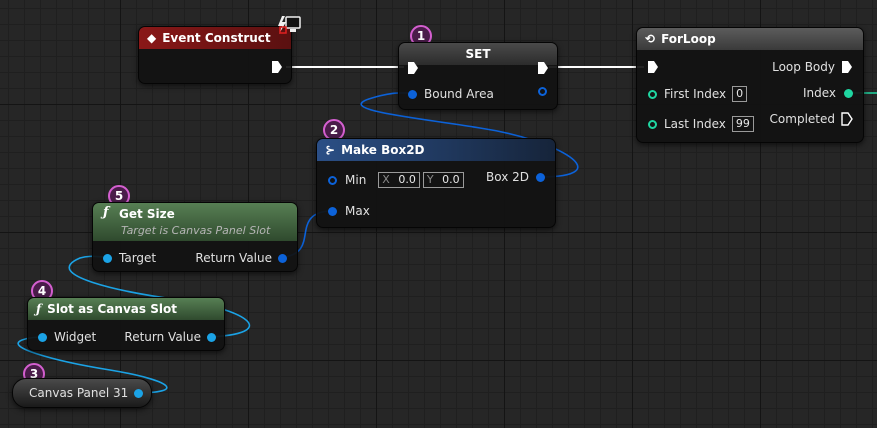 This screenshot has height=428, width=877. I want to click on loop-icon: ⟲, so click(650, 39).